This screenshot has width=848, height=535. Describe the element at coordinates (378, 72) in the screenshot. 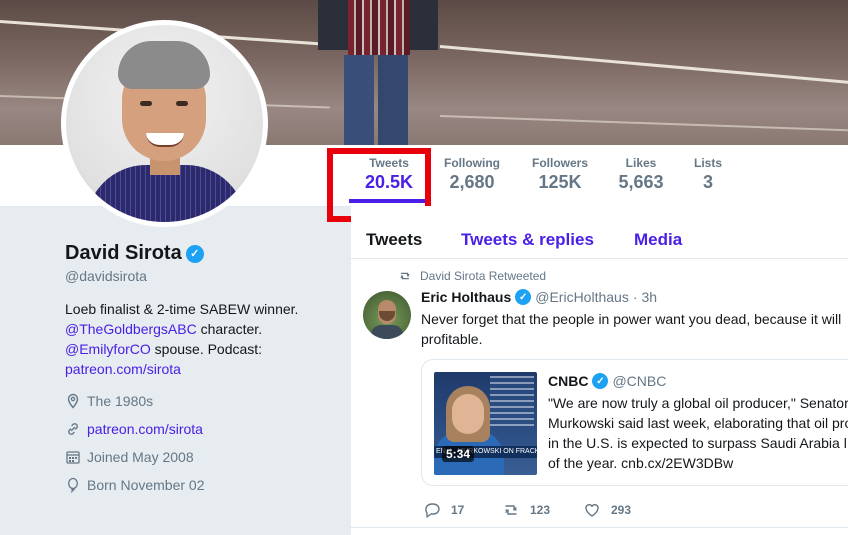

I see `banner-person` at that location.